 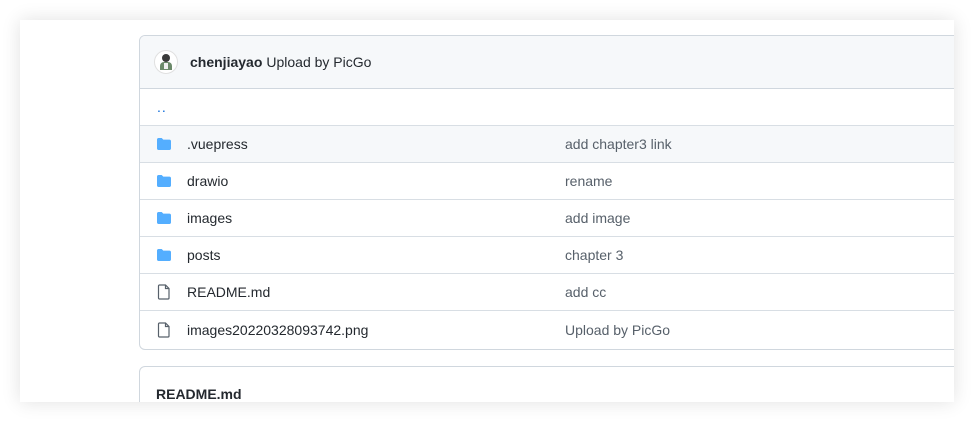 I want to click on file-name-link: drawio, so click(x=207, y=181).